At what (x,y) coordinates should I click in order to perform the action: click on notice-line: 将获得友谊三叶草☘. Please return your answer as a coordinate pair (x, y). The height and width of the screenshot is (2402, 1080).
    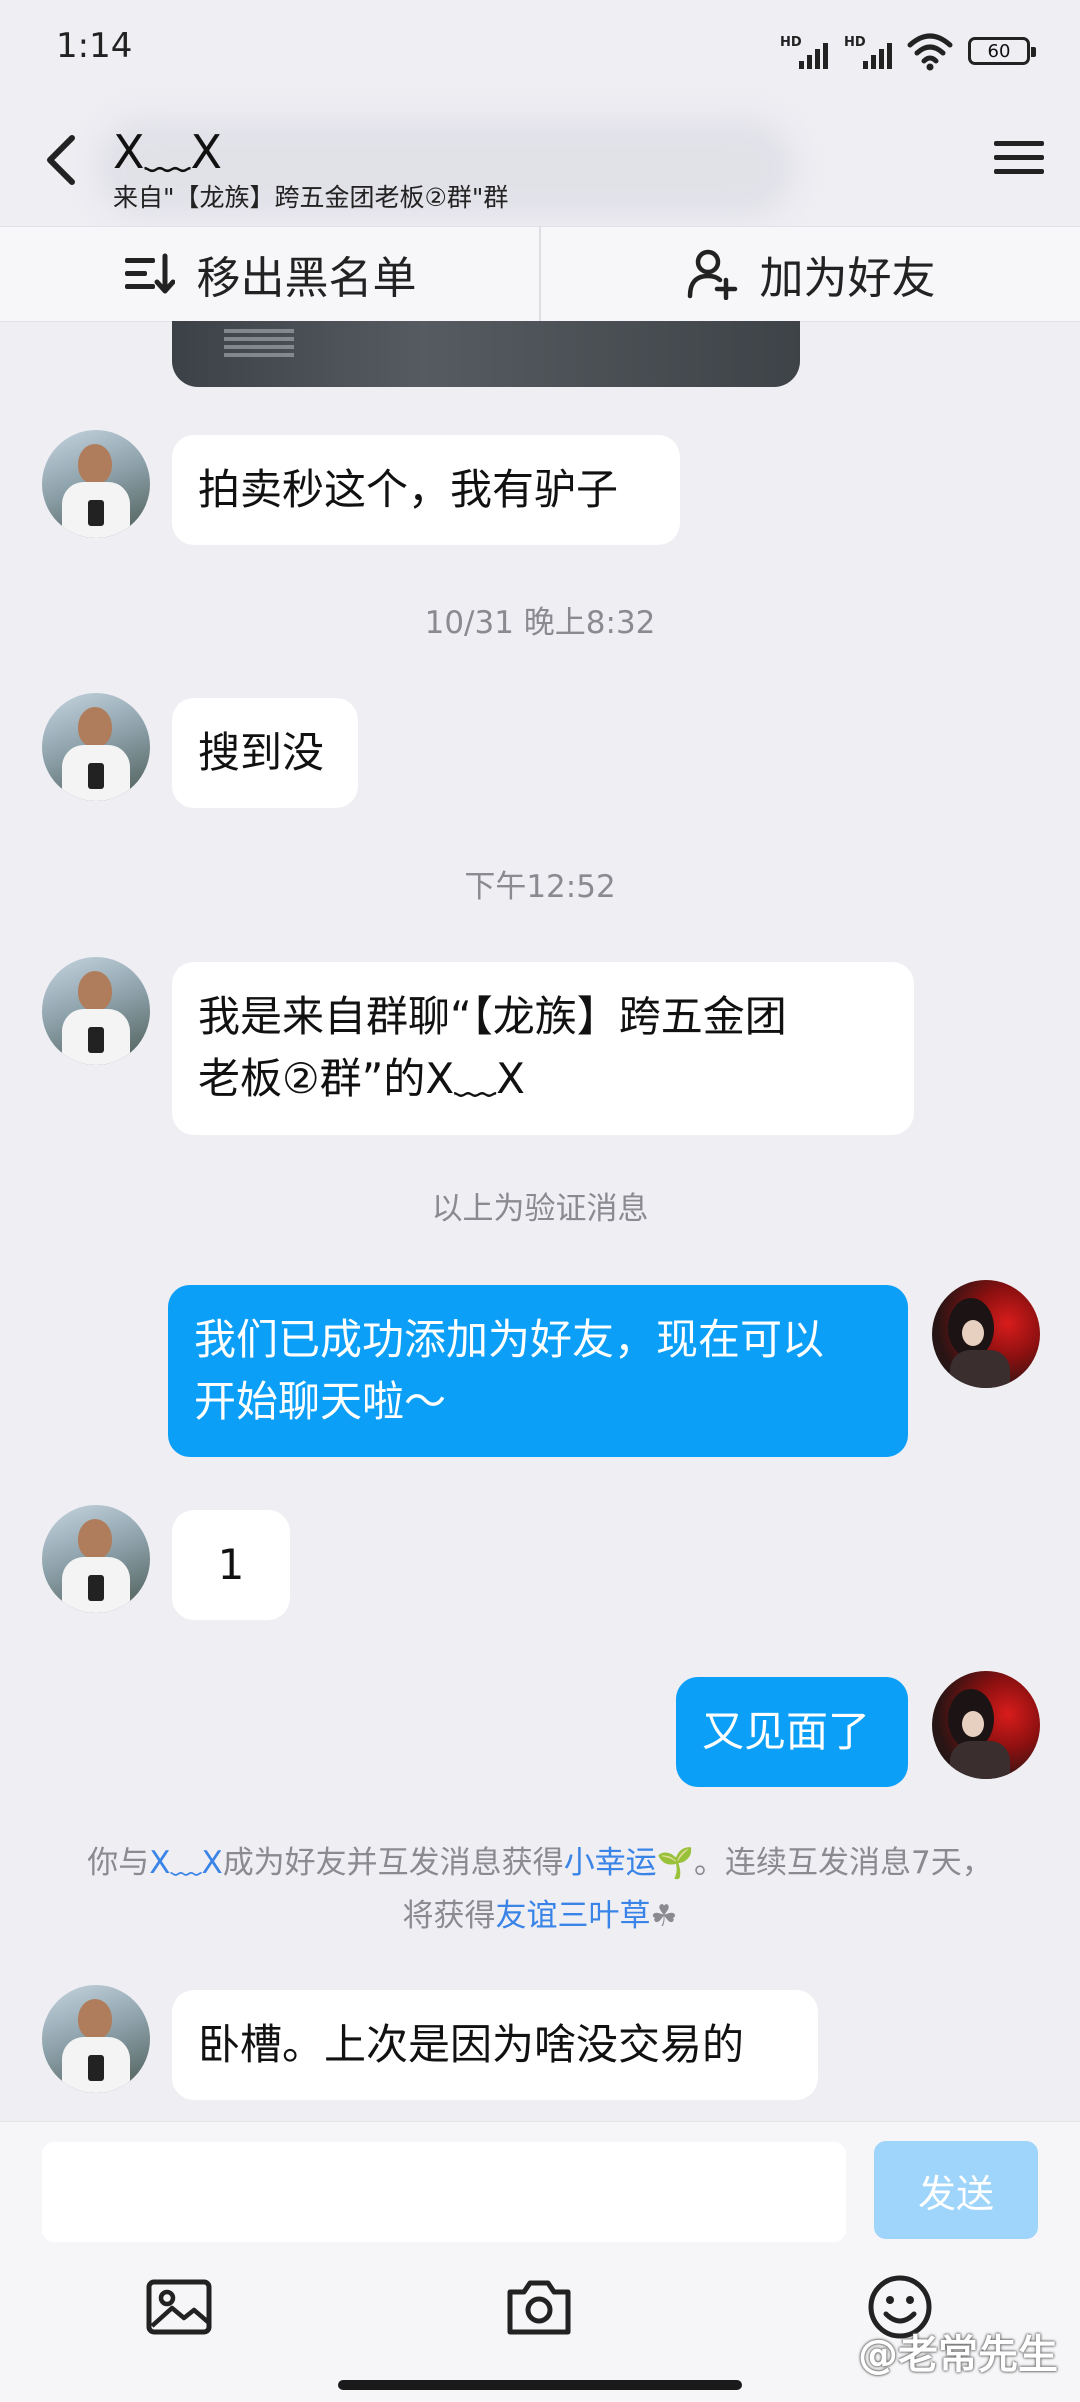
    Looking at the image, I should click on (540, 1916).